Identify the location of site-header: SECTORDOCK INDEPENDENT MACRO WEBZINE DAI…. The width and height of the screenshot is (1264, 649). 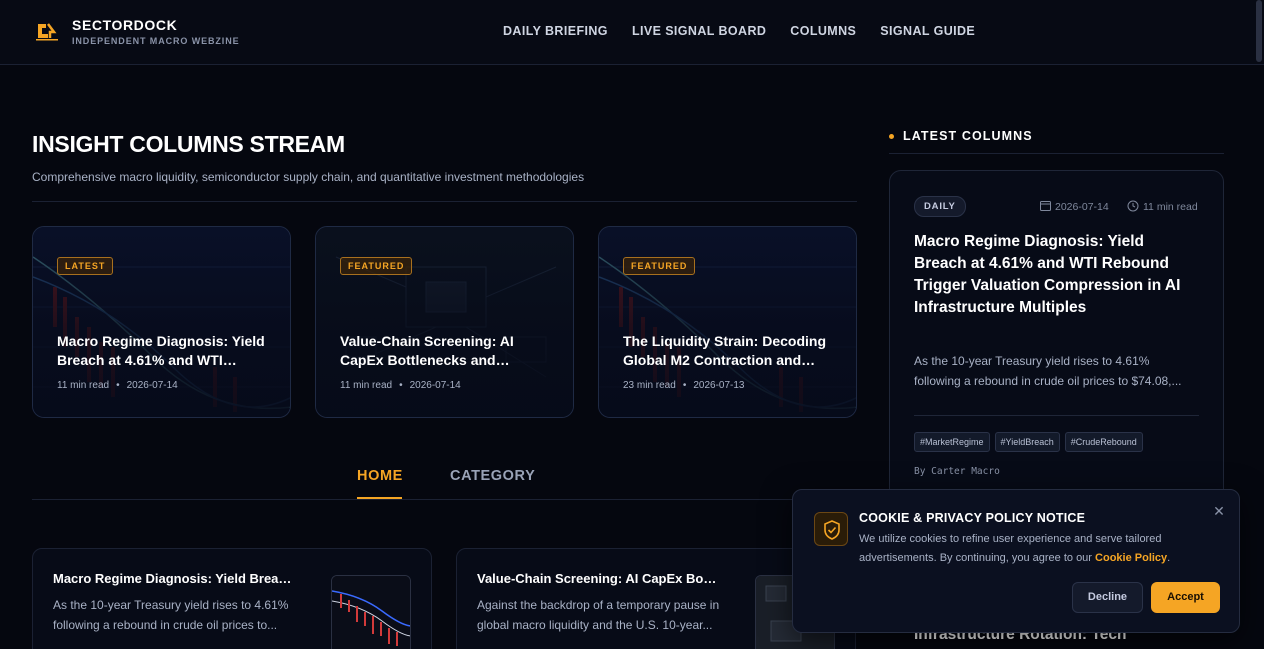
(632, 32).